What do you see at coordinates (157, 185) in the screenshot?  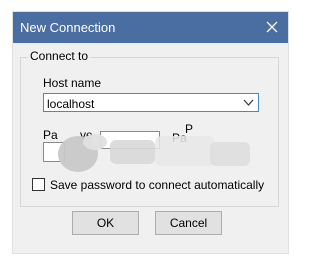 I see `save-password-label: Save password to connect automatically` at bounding box center [157, 185].